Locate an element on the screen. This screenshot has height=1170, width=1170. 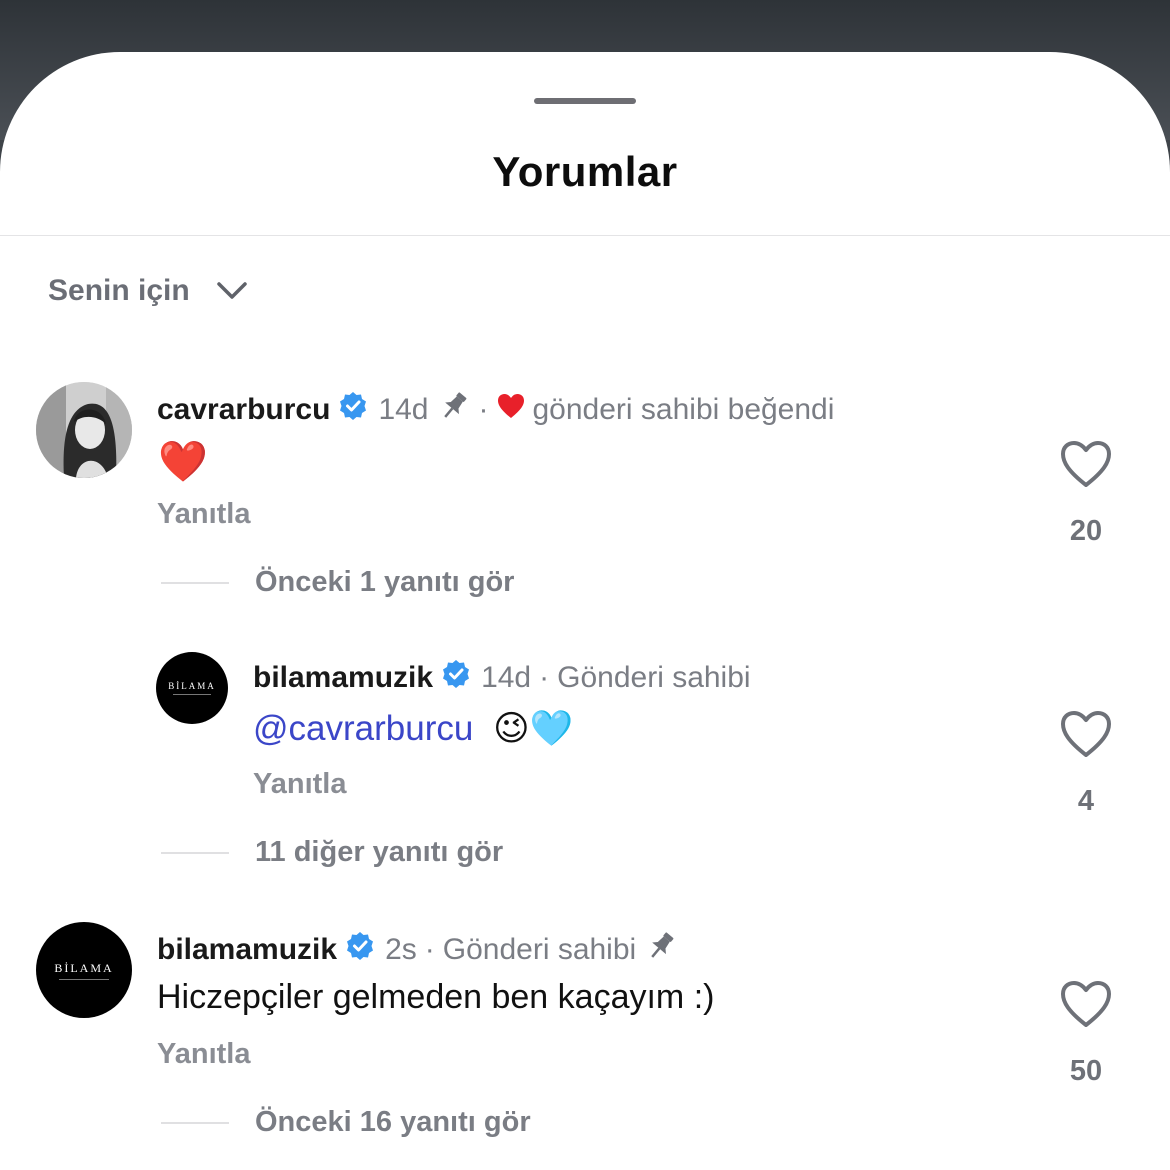
view-replies-label: 11 diğer yanıtı gör is located at coordinates (379, 852).